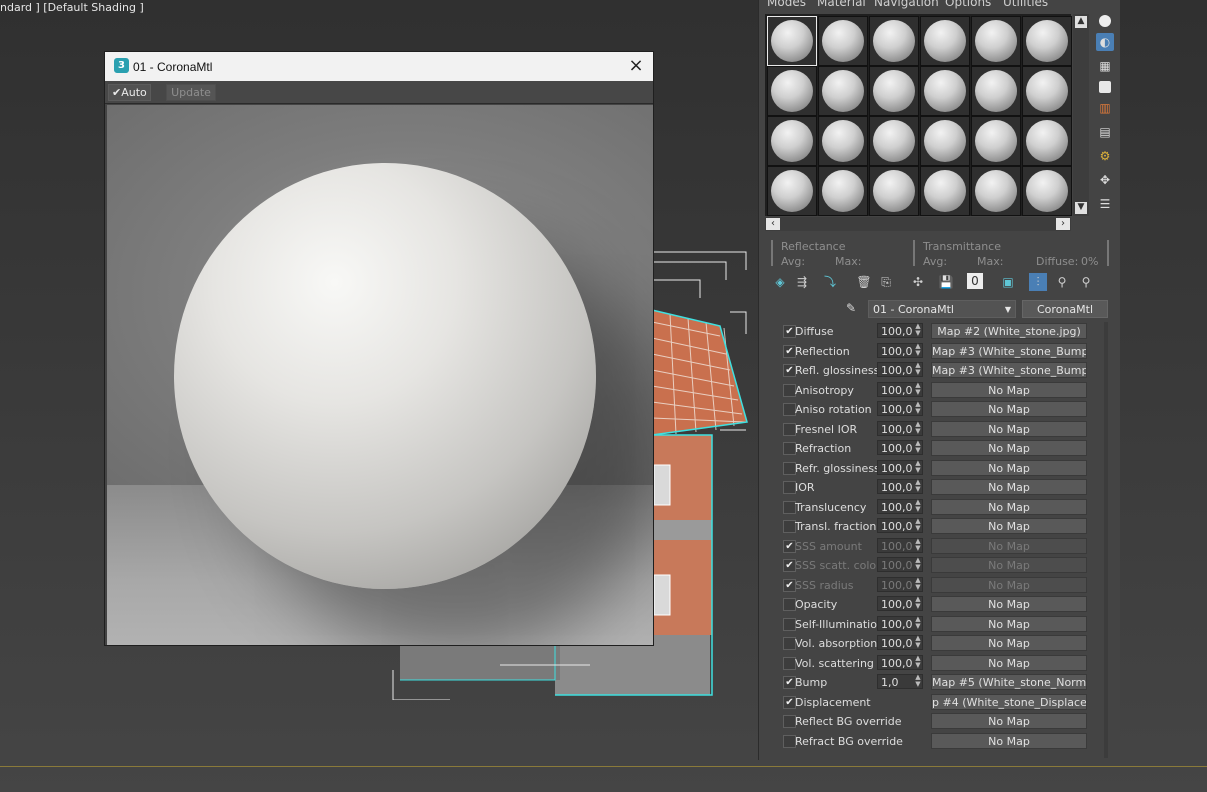 This screenshot has width=1207, height=792. I want to click on put-to-library-icon: 💾, so click(946, 282).